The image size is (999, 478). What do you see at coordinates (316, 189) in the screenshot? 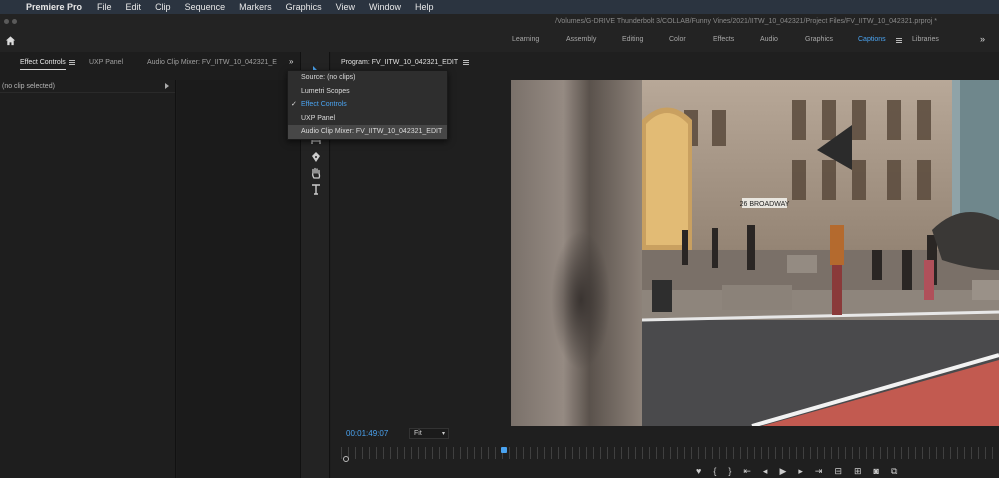
I see `type-tool-icon` at bounding box center [316, 189].